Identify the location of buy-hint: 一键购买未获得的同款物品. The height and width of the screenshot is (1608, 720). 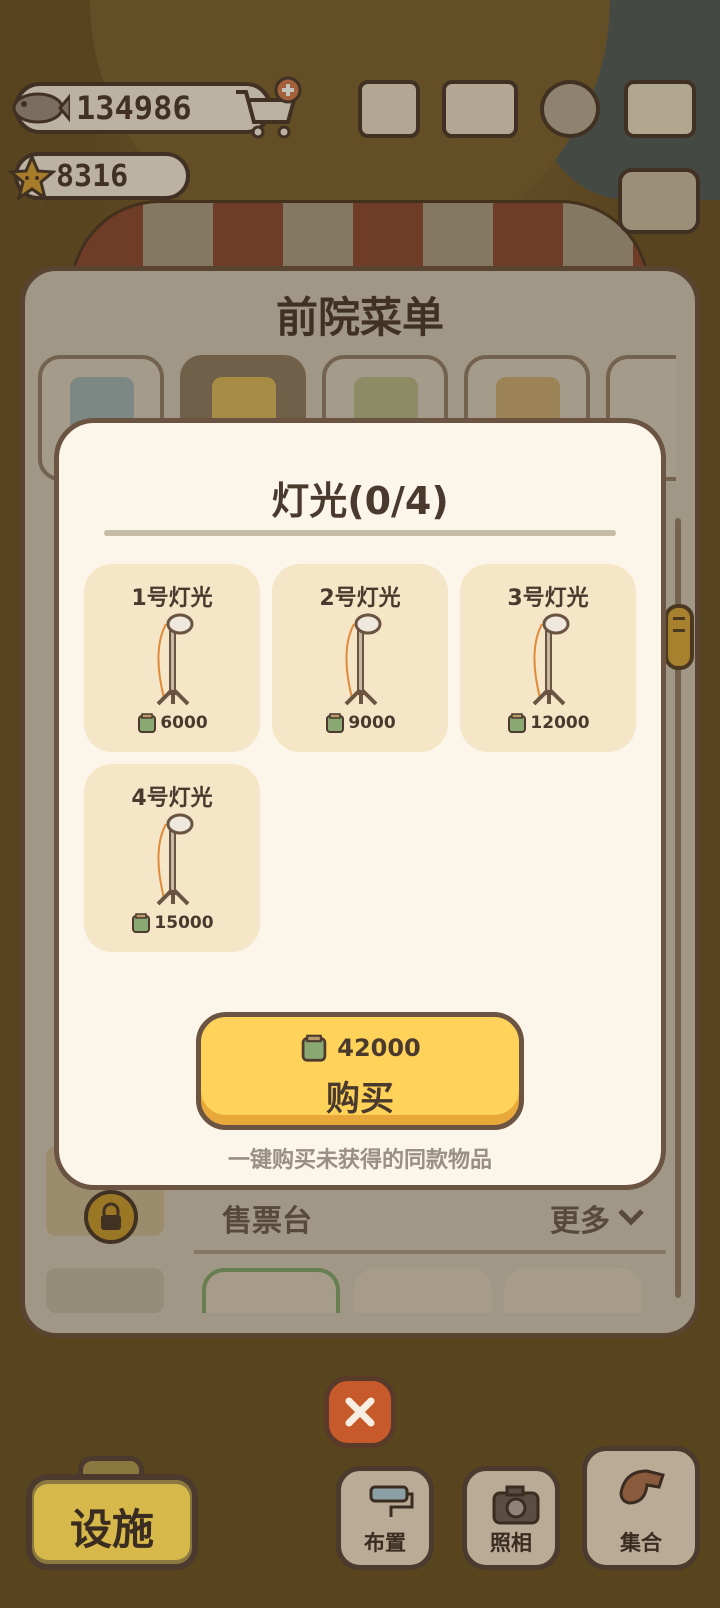
(359, 1160).